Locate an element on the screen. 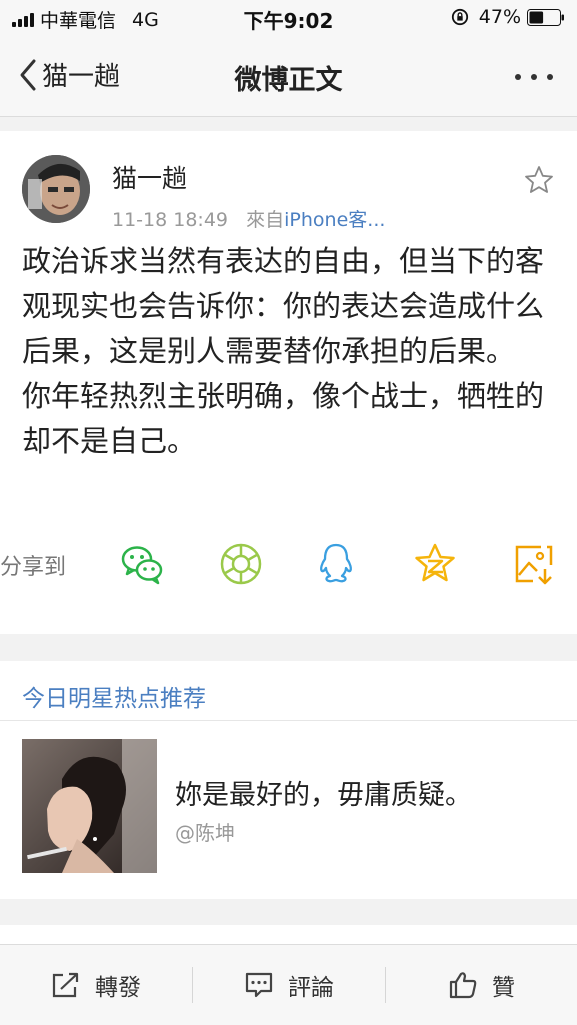 This screenshot has width=577, height=1025. repost-label: 轉發 is located at coordinates (118, 988).